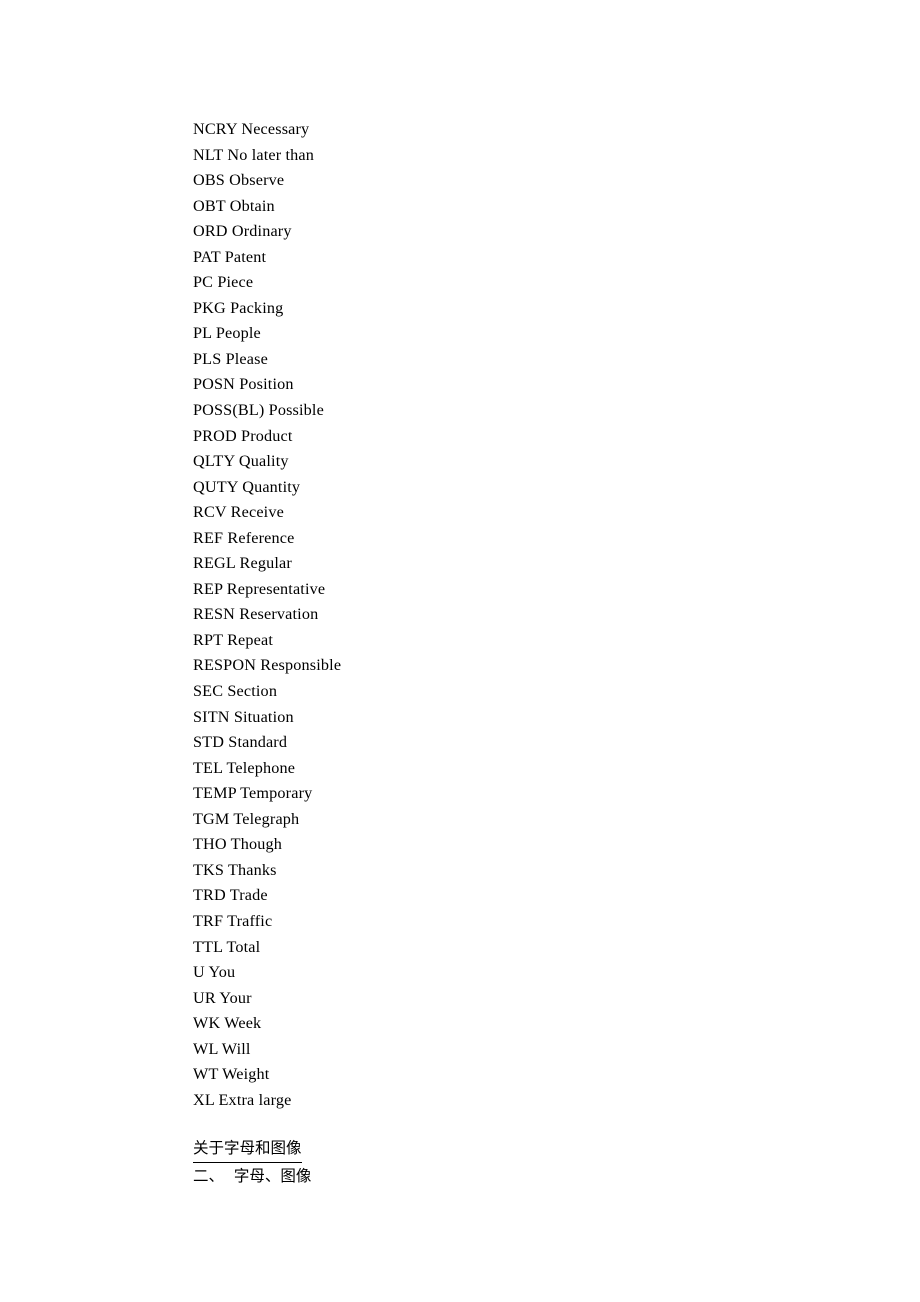 This screenshot has height=1302, width=920. What do you see at coordinates (235, 869) in the screenshot?
I see `list-item: TKS Thanks` at bounding box center [235, 869].